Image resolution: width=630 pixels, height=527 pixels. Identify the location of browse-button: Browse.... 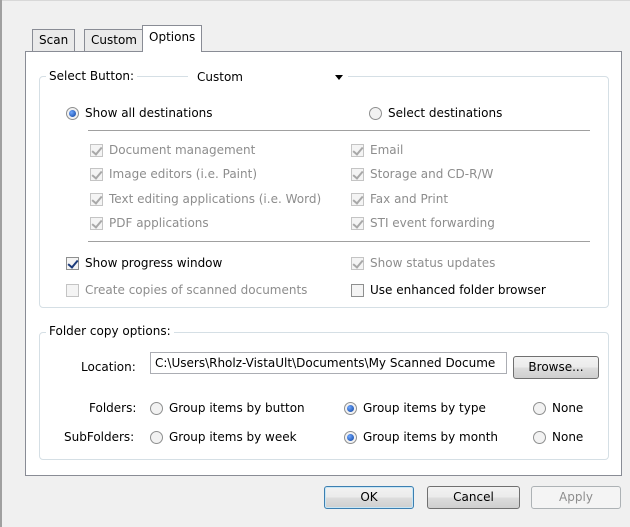
(556, 367).